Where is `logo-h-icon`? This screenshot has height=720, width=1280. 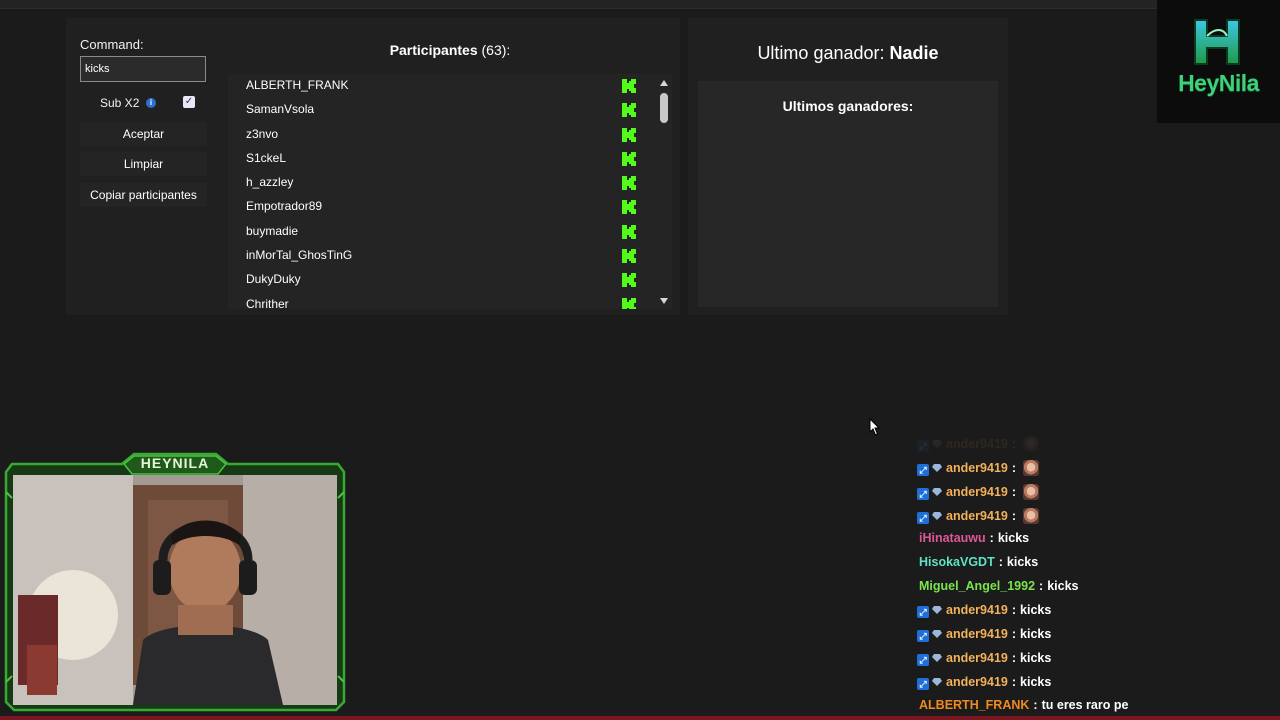 logo-h-icon is located at coordinates (1217, 42).